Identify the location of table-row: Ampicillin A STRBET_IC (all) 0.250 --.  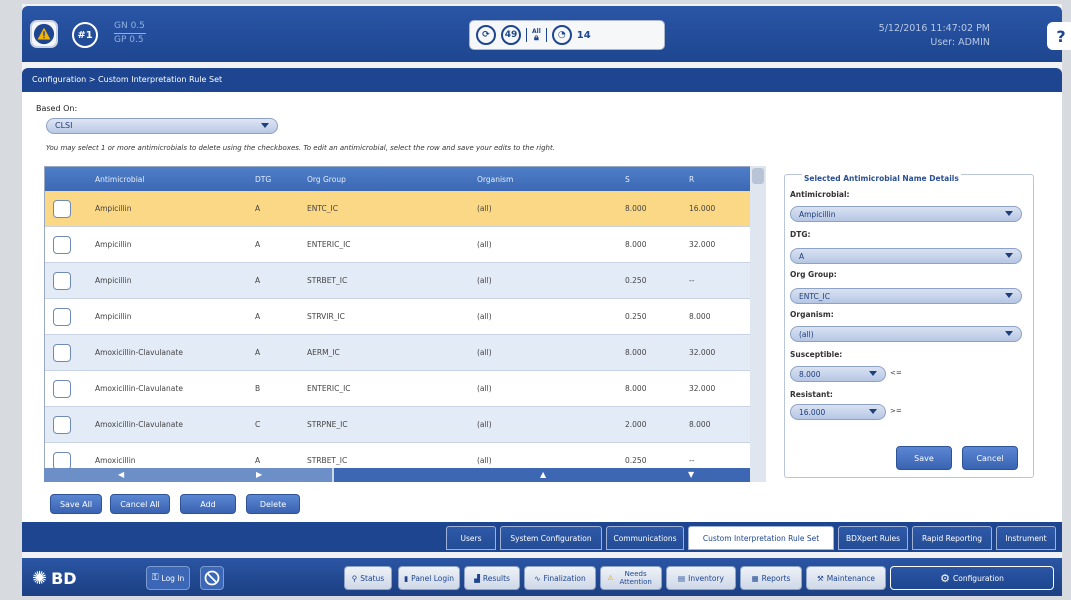
(405, 281).